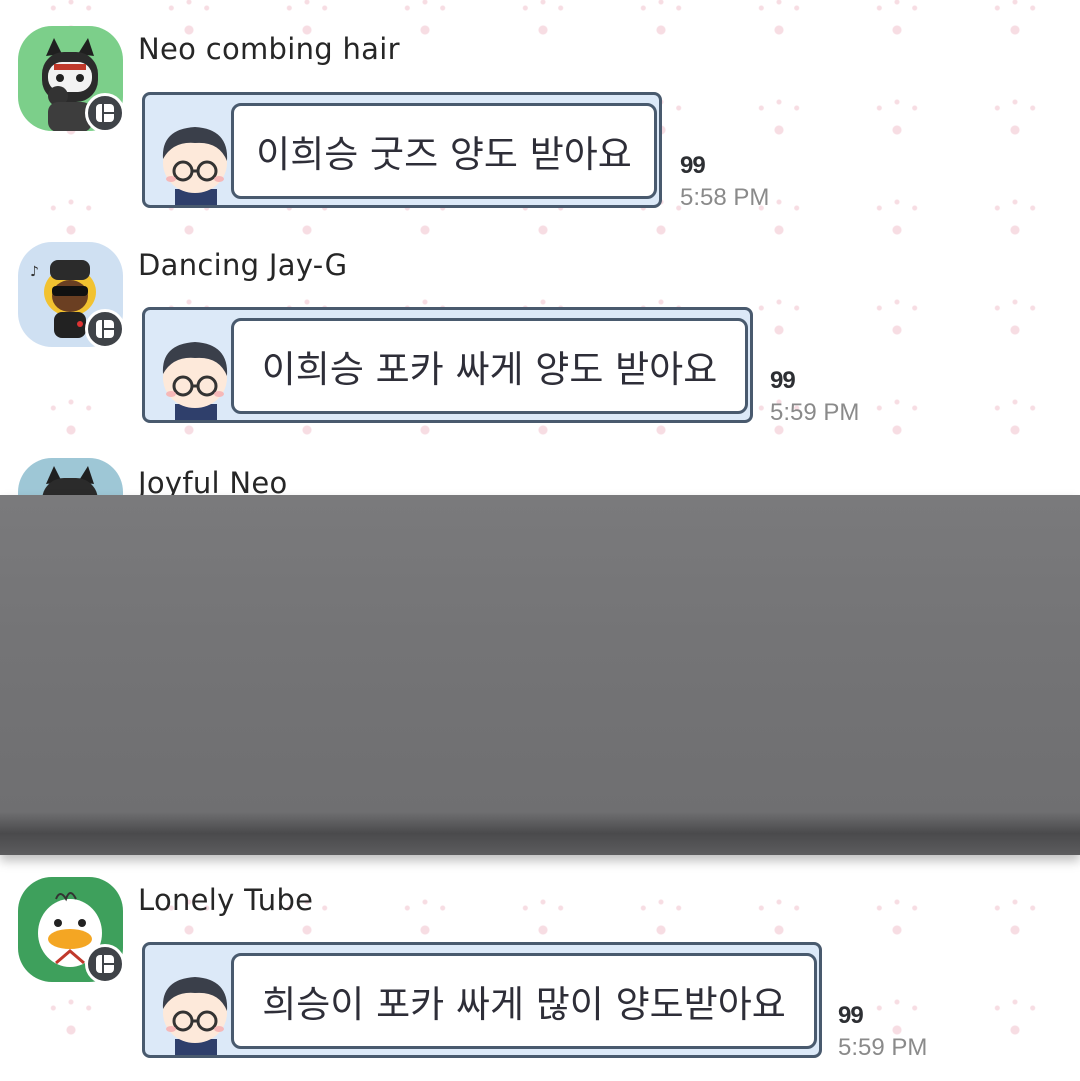 This screenshot has height=1081, width=1080. What do you see at coordinates (725, 197) in the screenshot?
I see `timestamp: 5:58 PM` at bounding box center [725, 197].